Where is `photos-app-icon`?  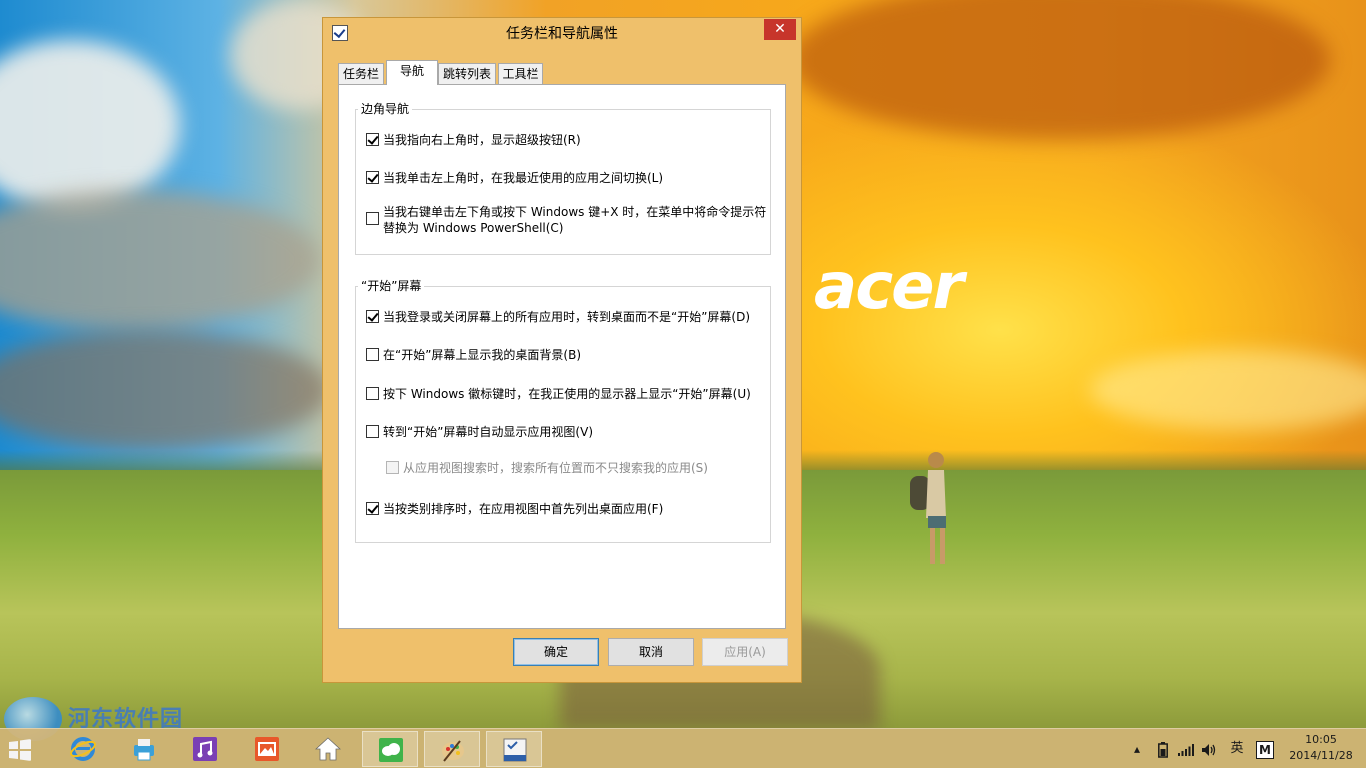 photos-app-icon is located at coordinates (267, 749).